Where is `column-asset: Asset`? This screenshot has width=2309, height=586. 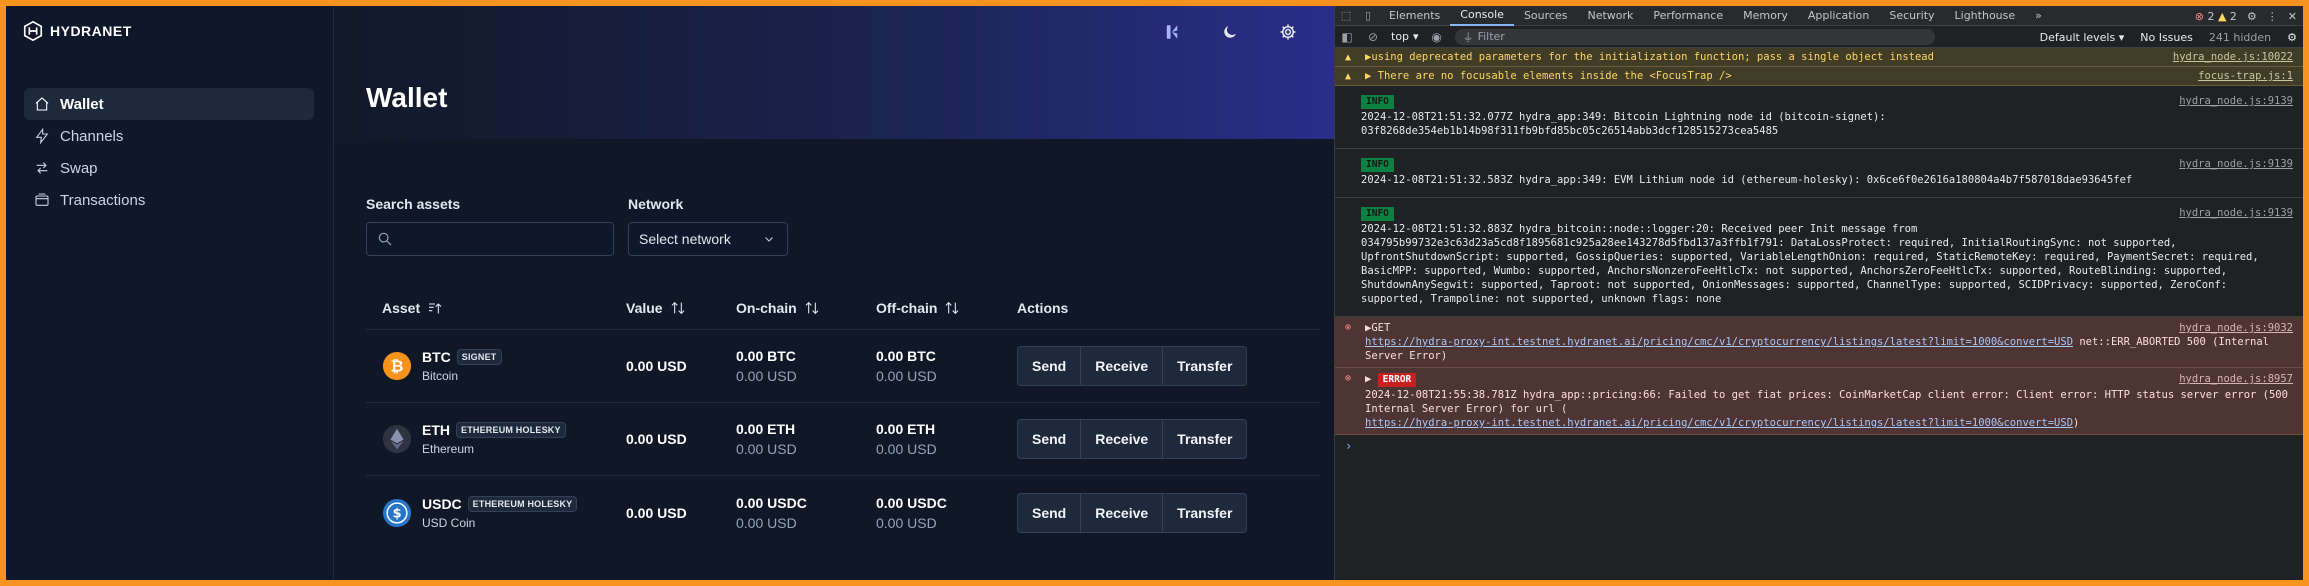
column-asset: Asset is located at coordinates (496, 308).